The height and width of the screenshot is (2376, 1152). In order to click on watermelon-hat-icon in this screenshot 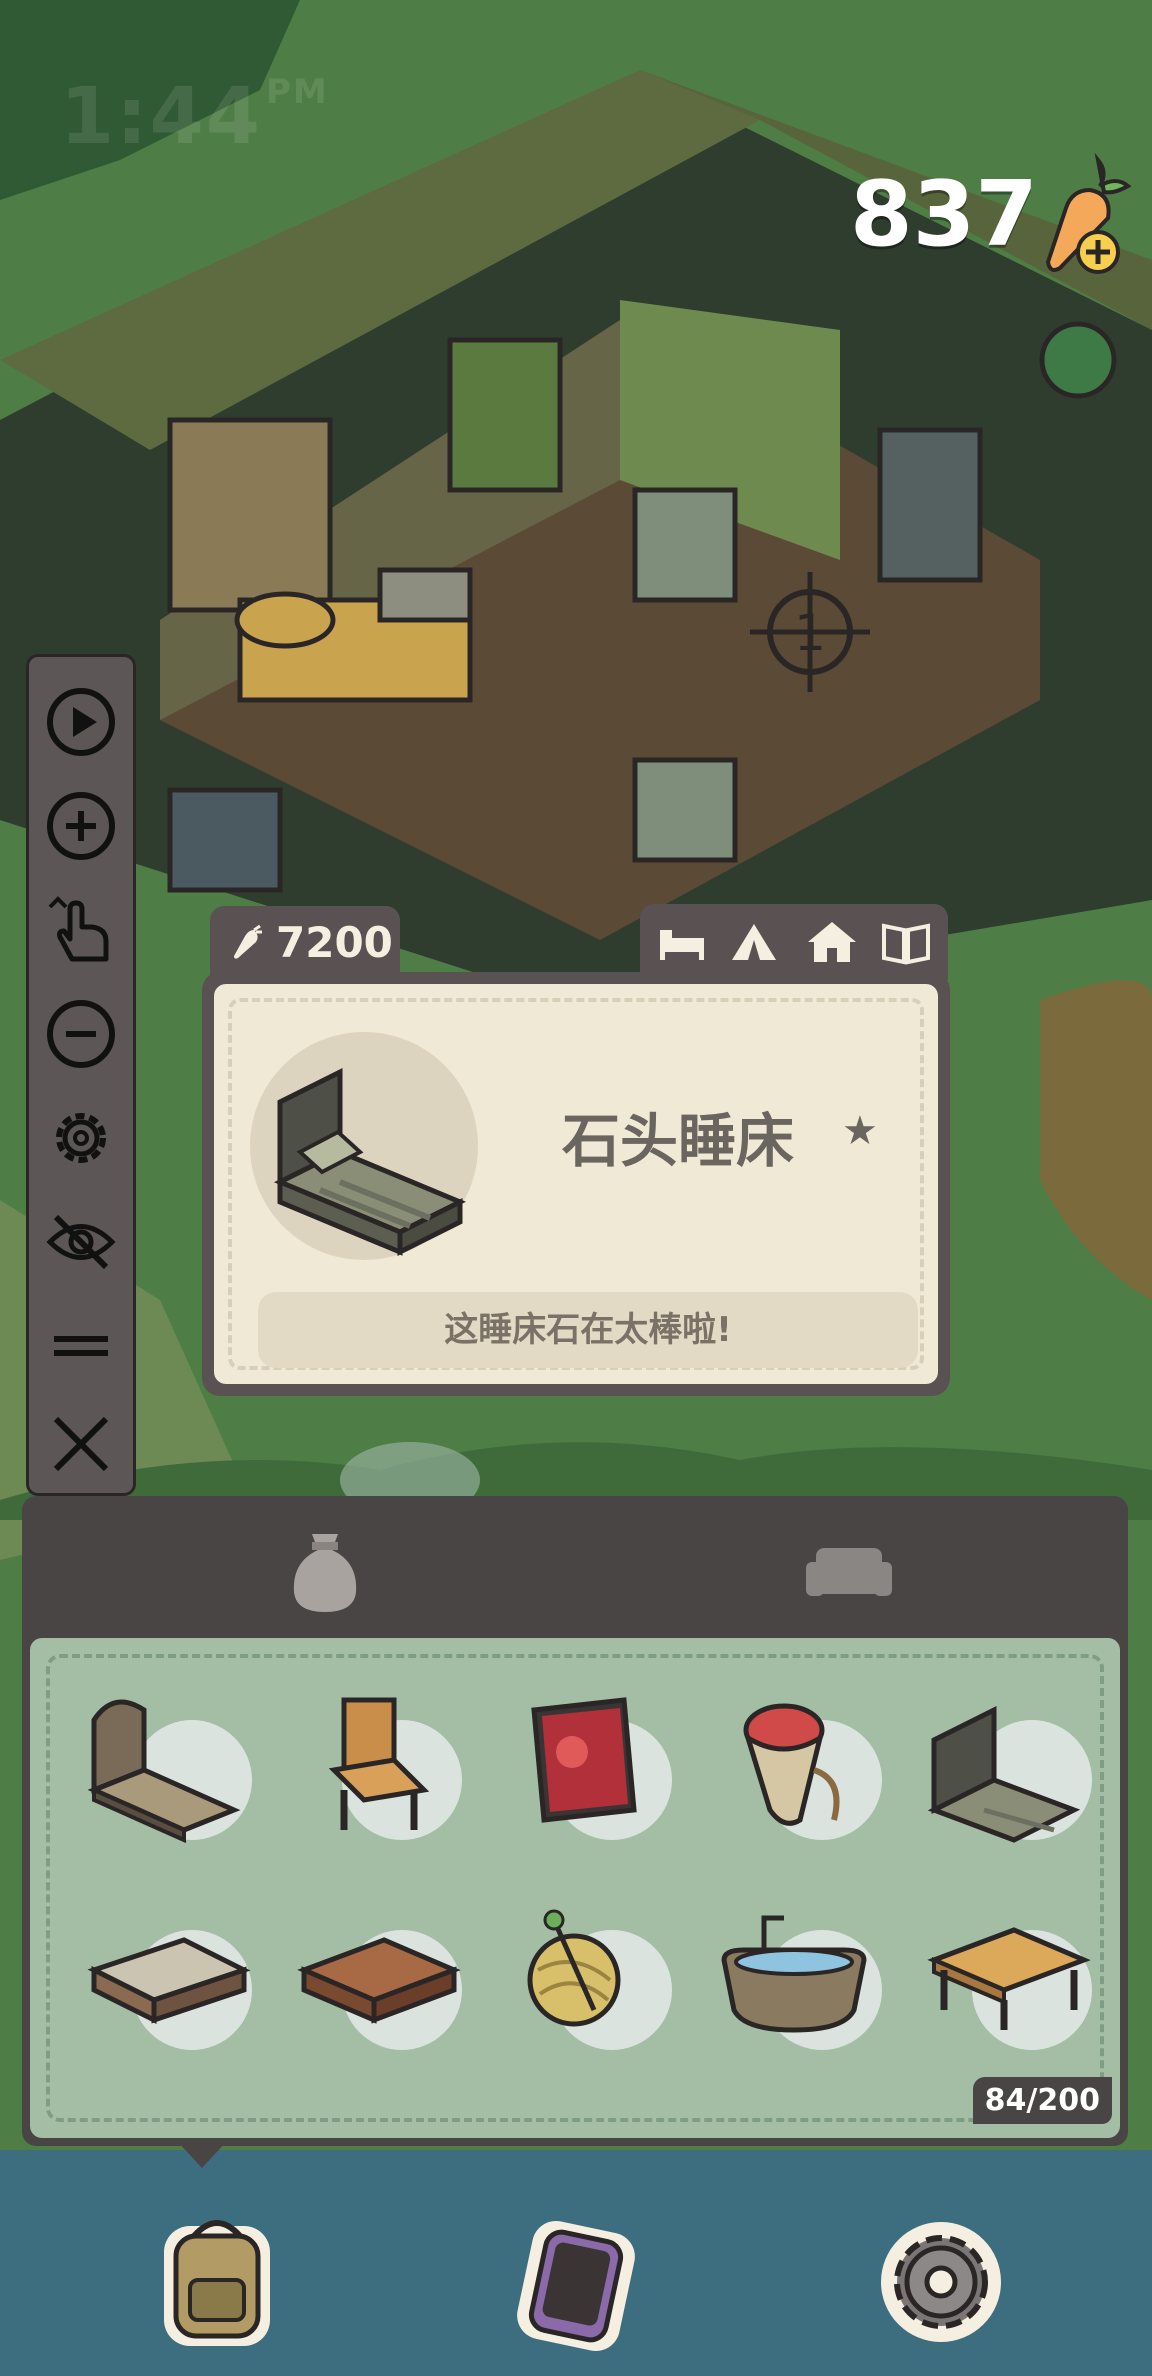, I will do `click(791, 1764)`.